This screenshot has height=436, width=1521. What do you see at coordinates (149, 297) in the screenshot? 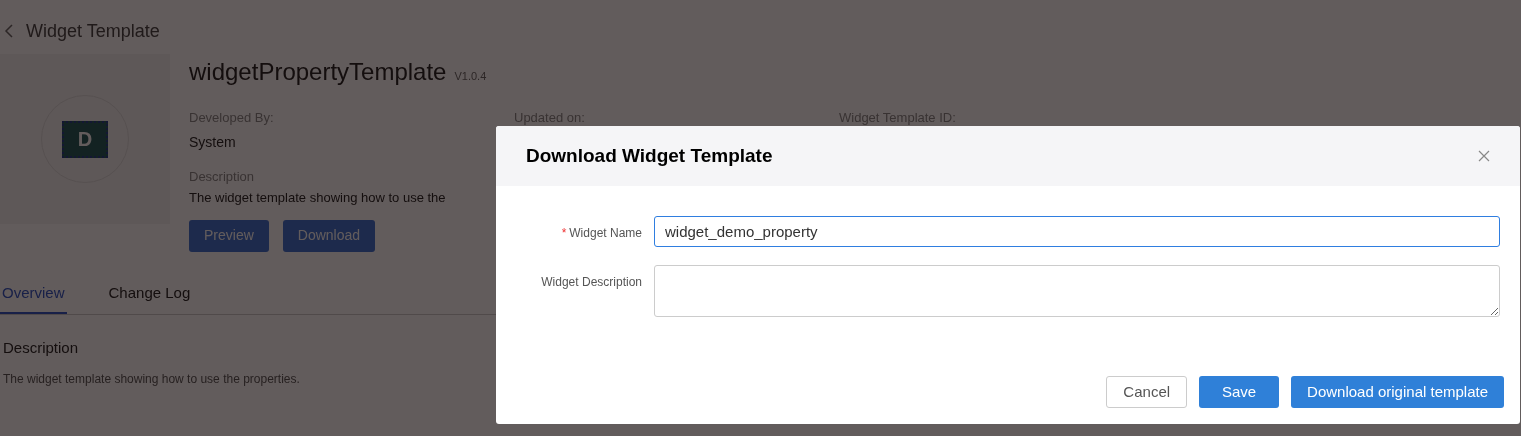
I see `tab: Change Log` at bounding box center [149, 297].